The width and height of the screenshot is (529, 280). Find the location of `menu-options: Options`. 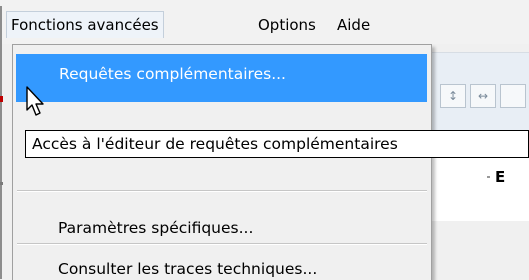

menu-options: Options is located at coordinates (287, 25).